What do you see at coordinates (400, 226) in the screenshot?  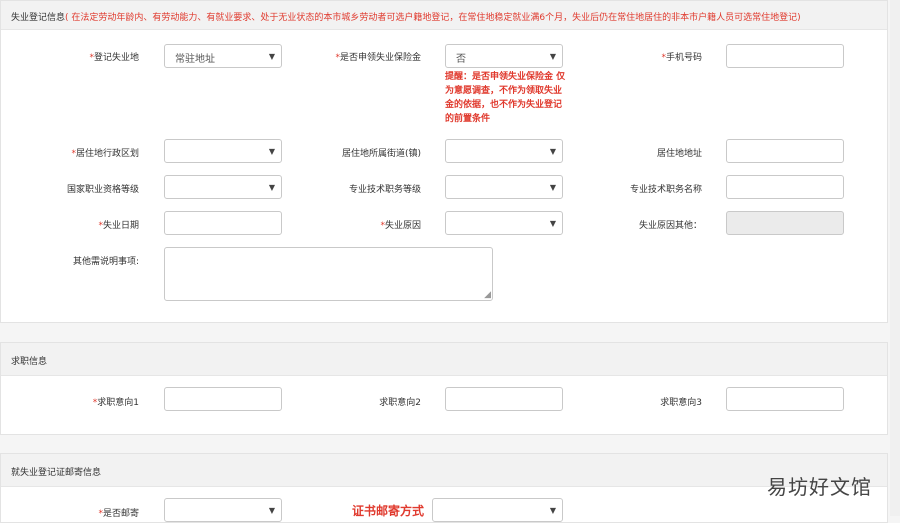 I see `reason-label: *失业原因` at bounding box center [400, 226].